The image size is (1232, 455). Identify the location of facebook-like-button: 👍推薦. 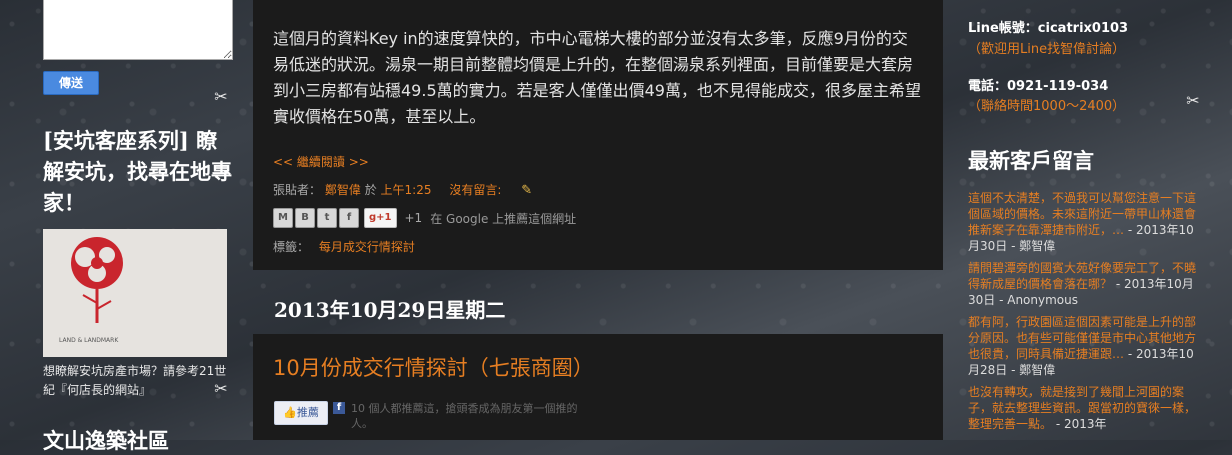
(301, 413).